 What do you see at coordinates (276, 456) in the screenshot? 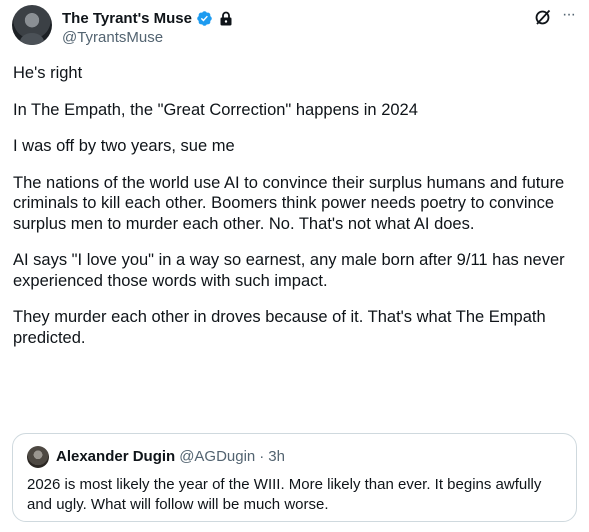
I see `quoted-timestamp: 3h` at bounding box center [276, 456].